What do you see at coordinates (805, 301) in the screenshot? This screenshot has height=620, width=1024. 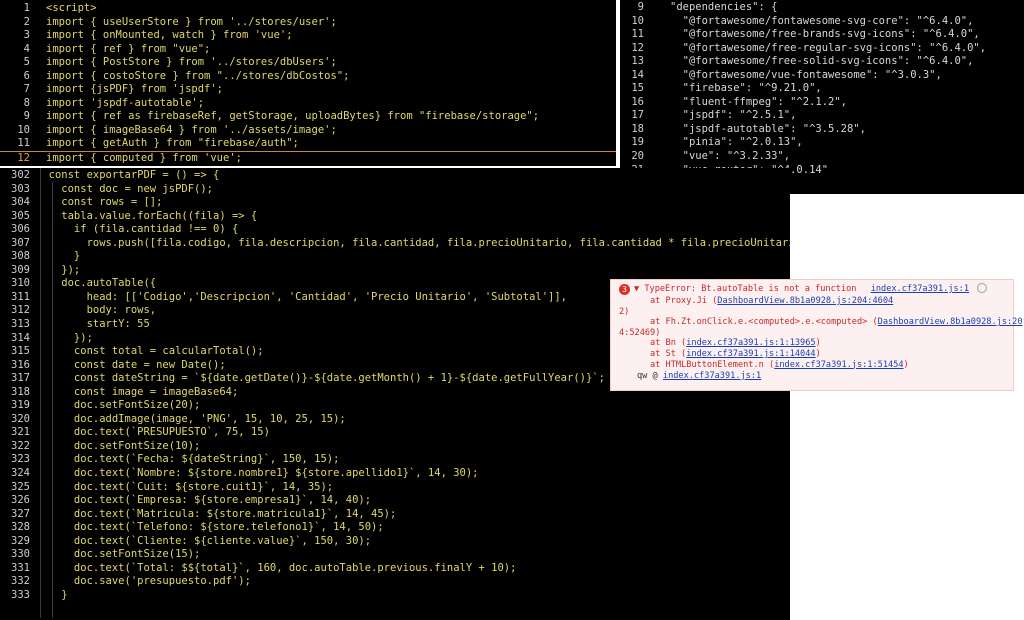 I see `frame-link: DashboardView.8b1a0928.js:204:4604` at bounding box center [805, 301].